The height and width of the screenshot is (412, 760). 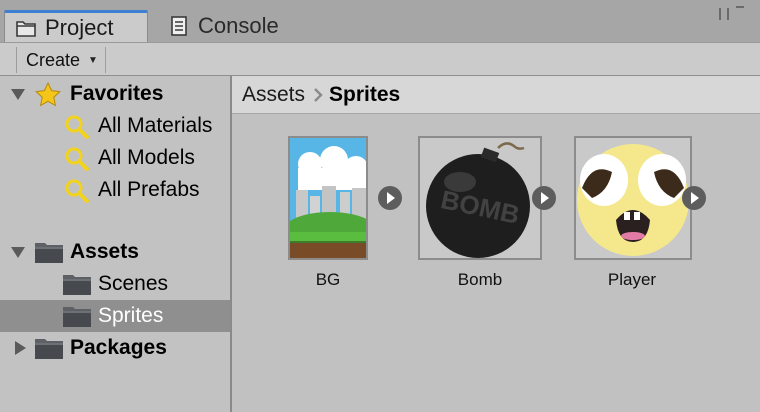 What do you see at coordinates (149, 189) in the screenshot?
I see `tree-item-label: All Prefabs` at bounding box center [149, 189].